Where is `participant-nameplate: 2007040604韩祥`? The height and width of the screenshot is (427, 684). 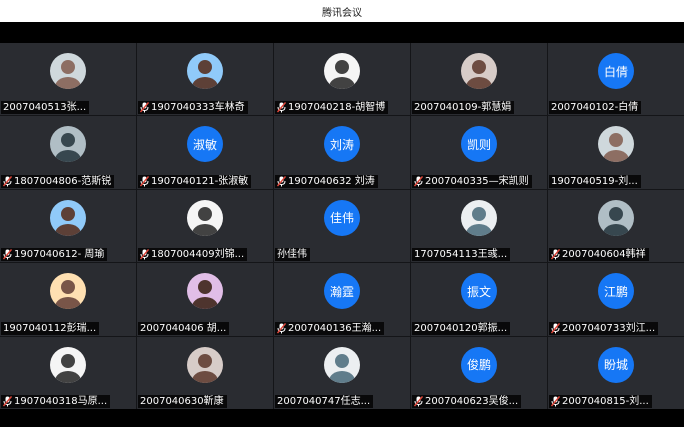 participant-nameplate: 2007040604韩祥 is located at coordinates (599, 255).